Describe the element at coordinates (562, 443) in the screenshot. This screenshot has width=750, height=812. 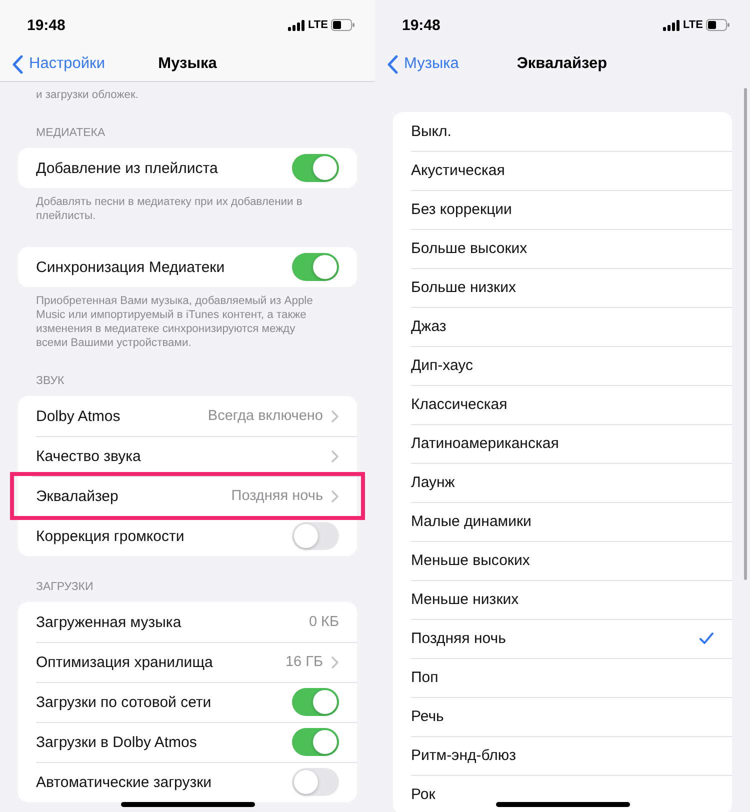
I see `option-row: Латиноамериканская` at that location.